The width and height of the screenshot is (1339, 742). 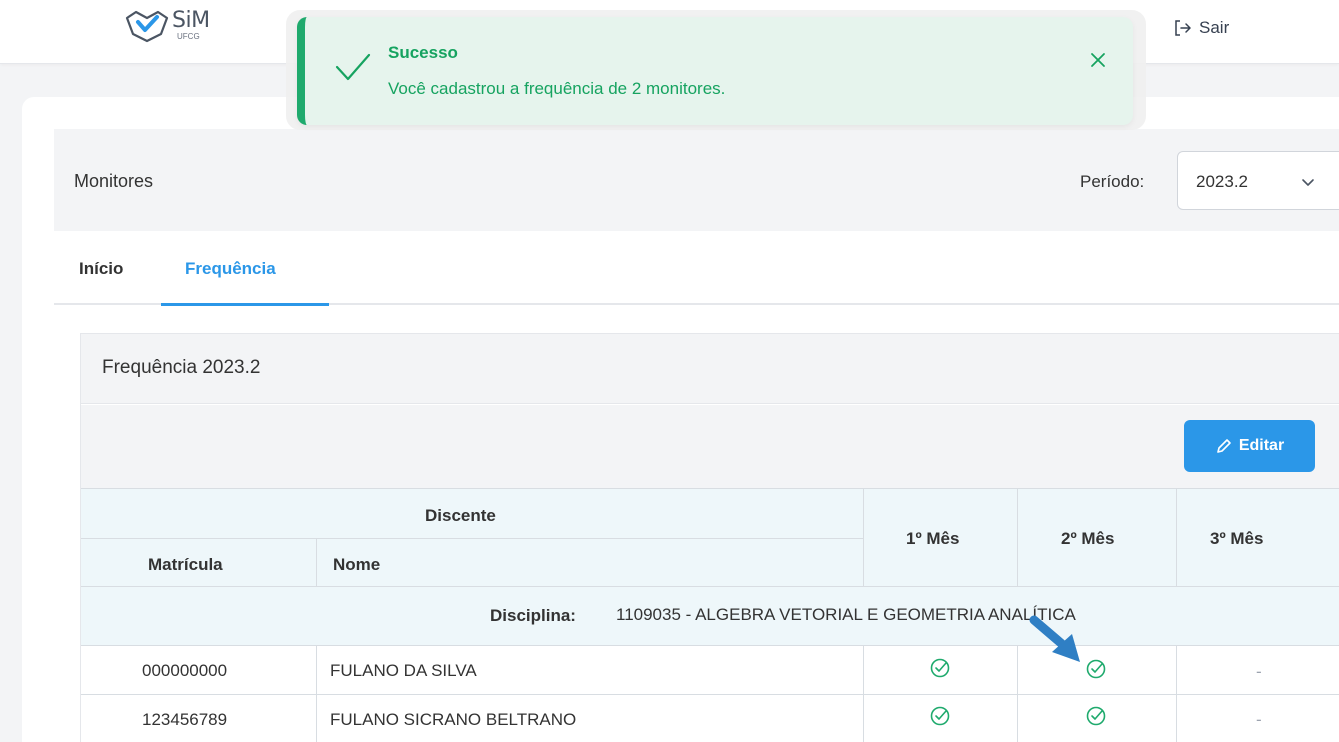 I want to click on check-icon, so click(x=353, y=67).